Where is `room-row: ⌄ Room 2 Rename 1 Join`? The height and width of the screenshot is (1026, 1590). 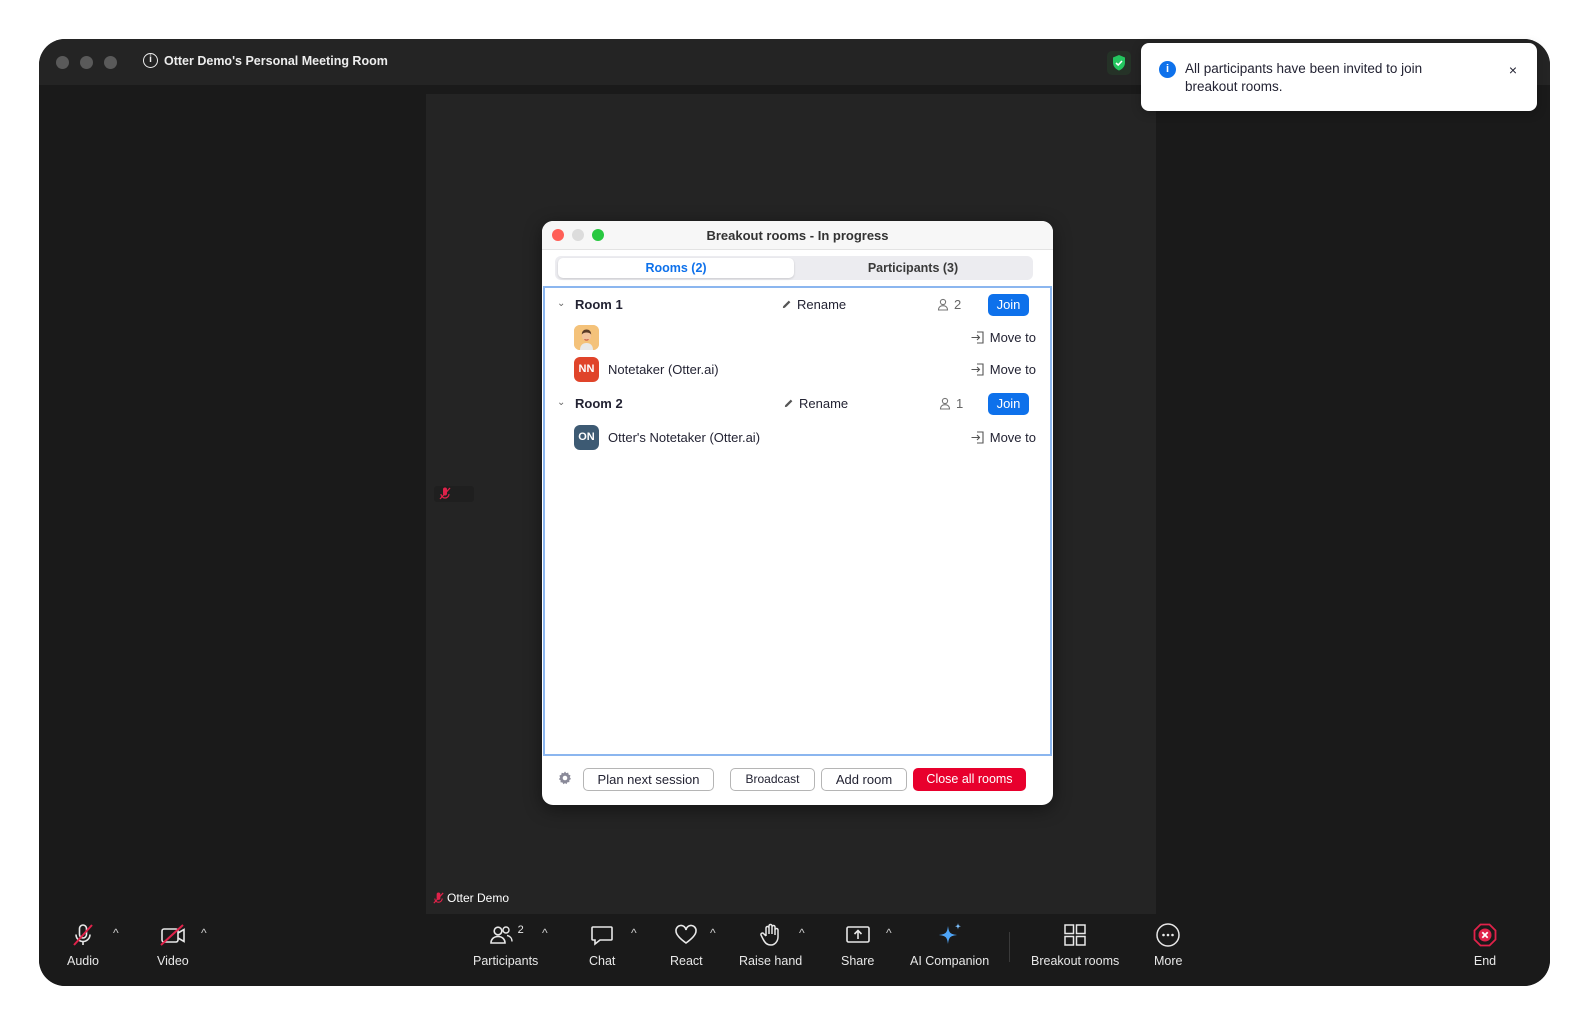 room-row: ⌄ Room 2 Rename 1 Join is located at coordinates (797, 404).